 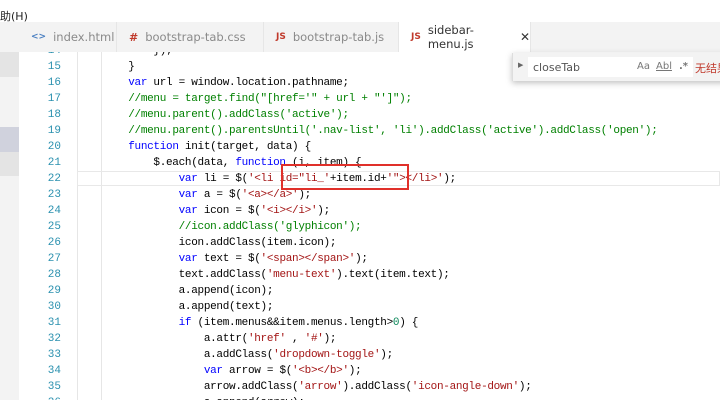 I want to click on code-token: 'icon-angle-down', so click(x=465, y=387).